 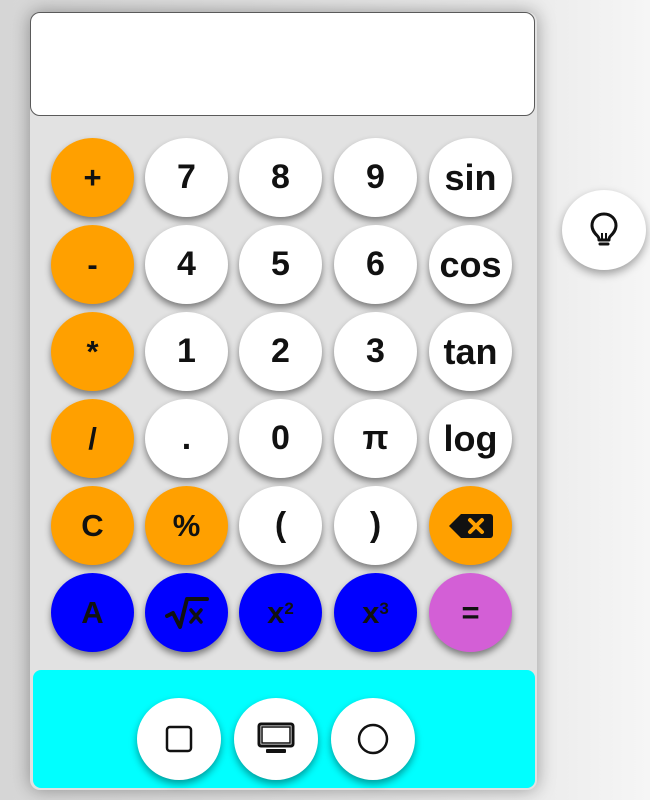 I want to click on square-shape-button, so click(x=179, y=739).